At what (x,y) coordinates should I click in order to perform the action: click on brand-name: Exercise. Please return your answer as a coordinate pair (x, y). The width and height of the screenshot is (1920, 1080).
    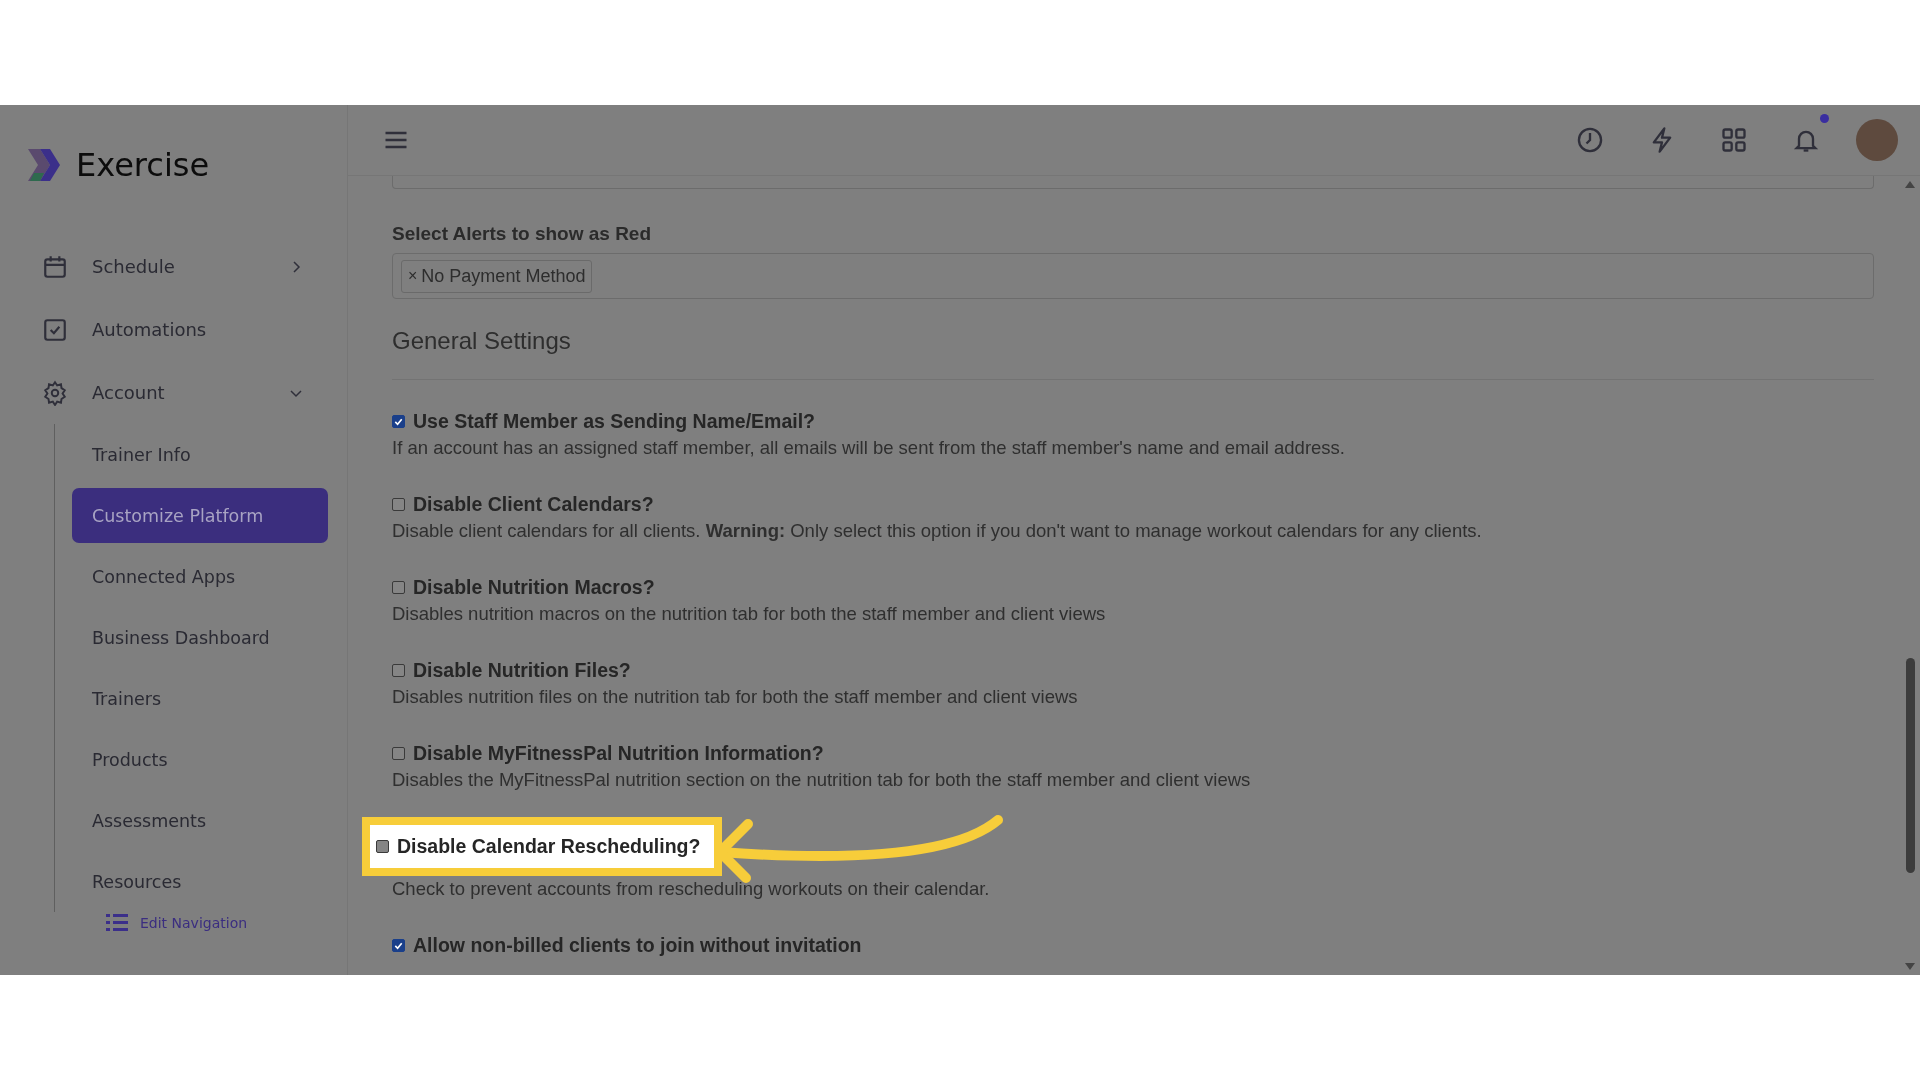
    Looking at the image, I should click on (143, 165).